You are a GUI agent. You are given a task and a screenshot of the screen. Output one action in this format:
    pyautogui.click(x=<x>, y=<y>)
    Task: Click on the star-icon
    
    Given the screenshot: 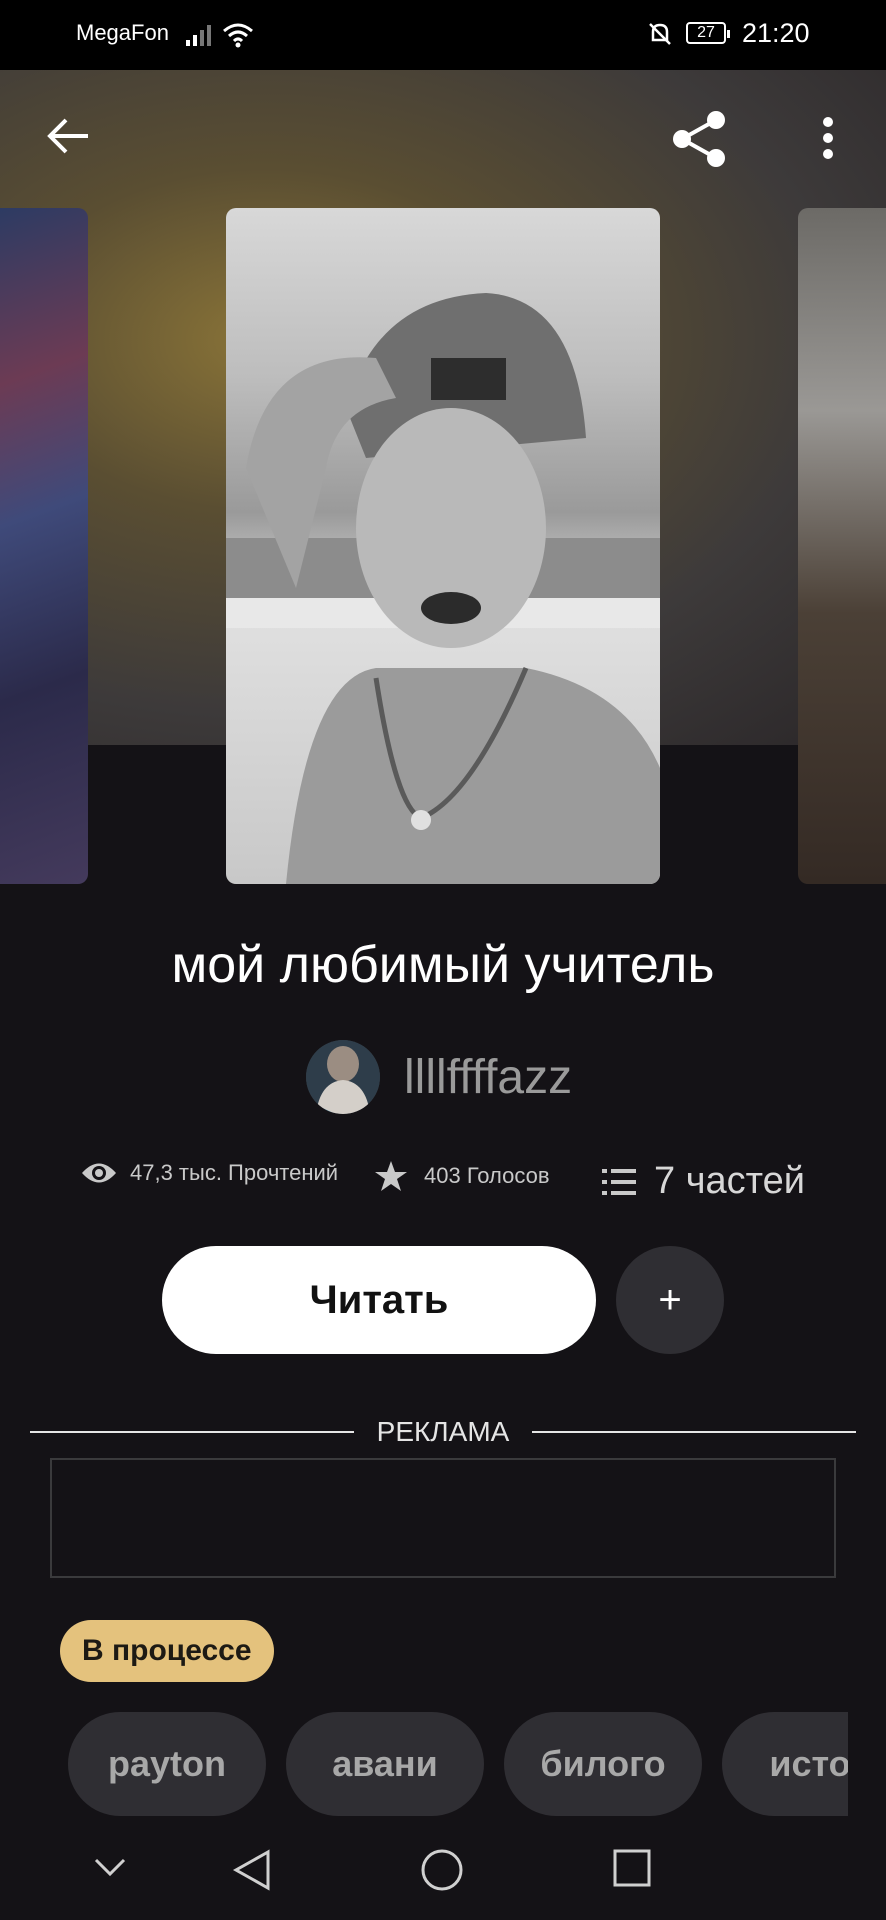 What is the action you would take?
    pyautogui.click(x=391, y=1176)
    